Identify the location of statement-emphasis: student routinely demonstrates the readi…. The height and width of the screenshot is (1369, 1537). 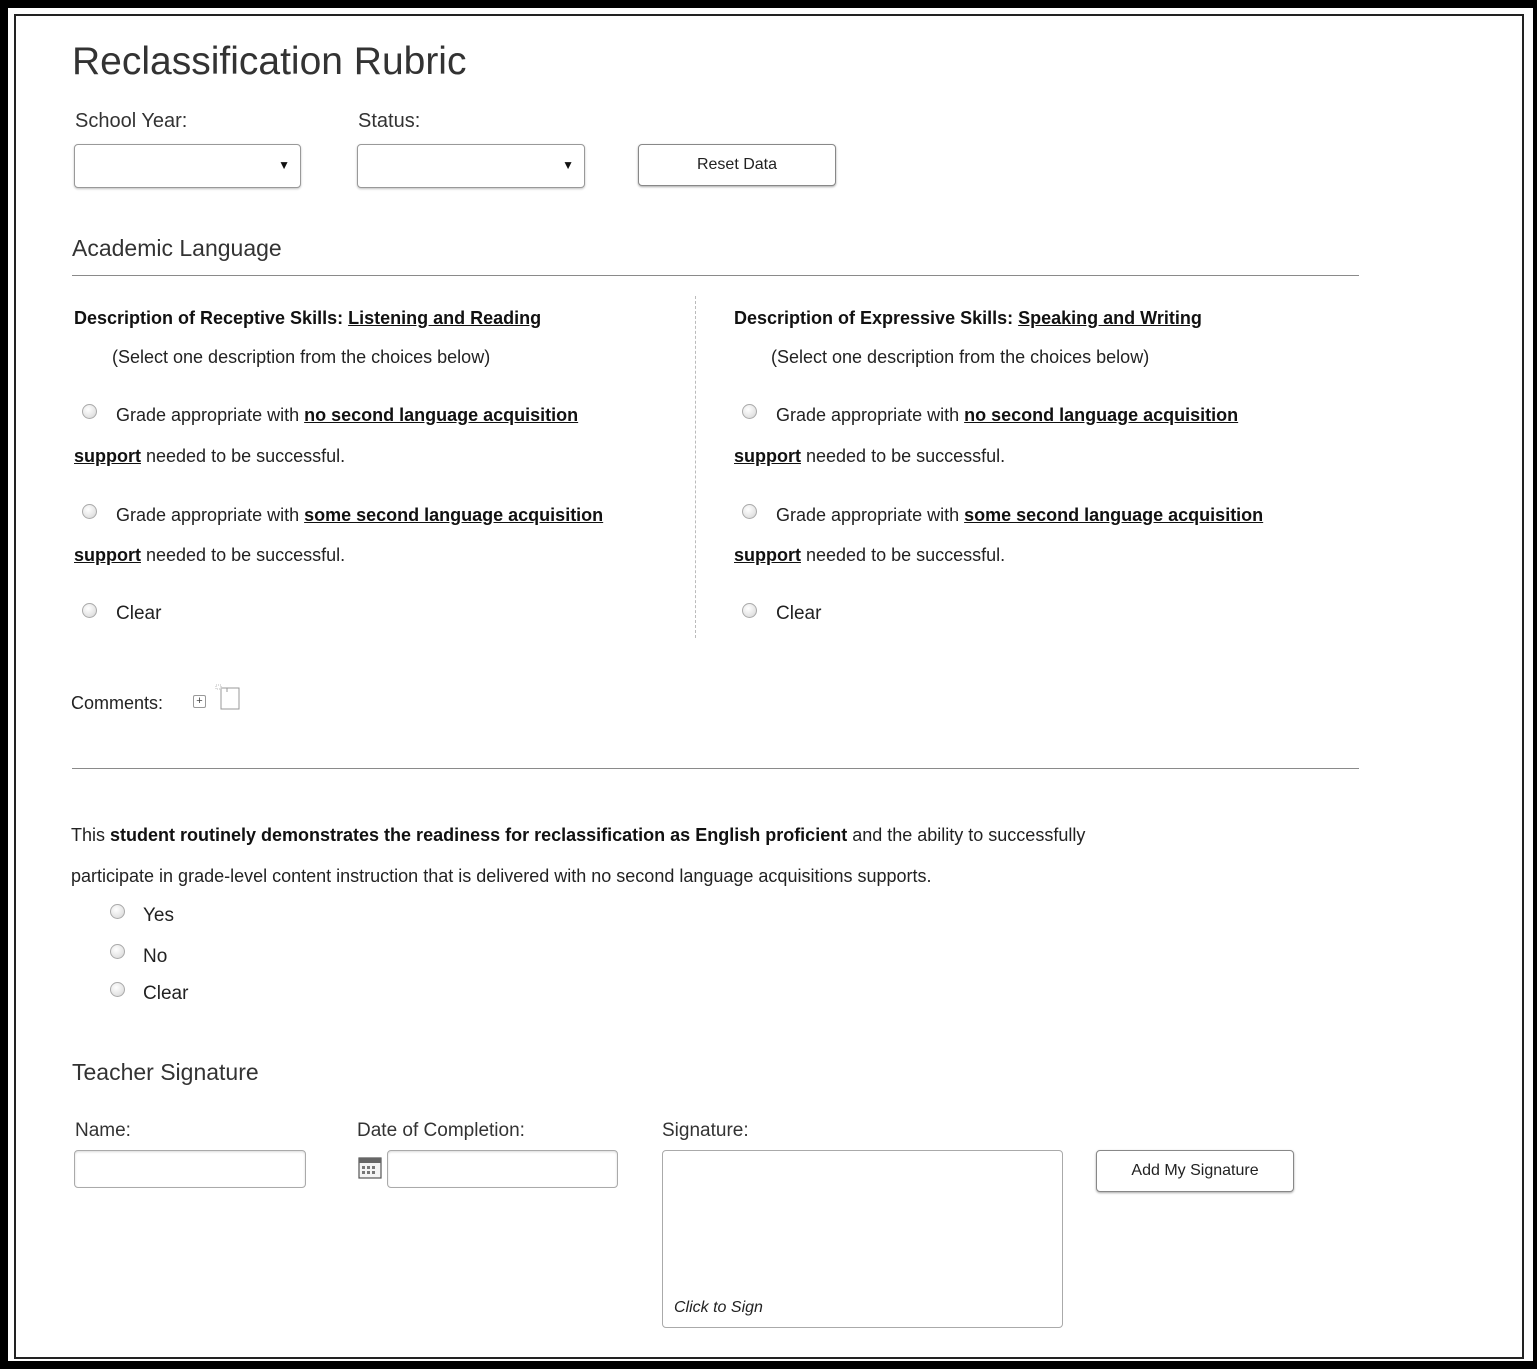
(479, 835).